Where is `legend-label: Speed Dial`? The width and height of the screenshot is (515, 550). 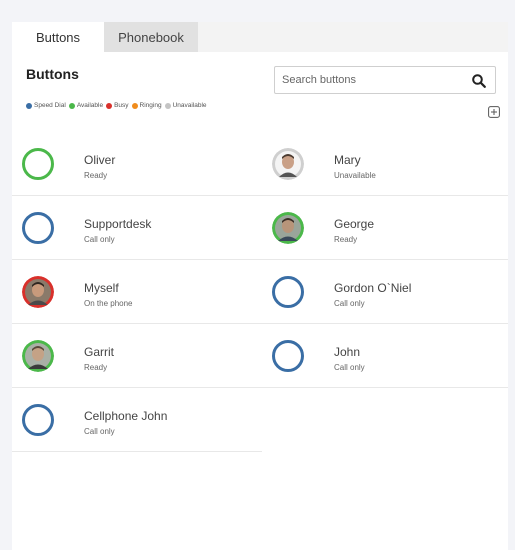
legend-label: Speed Dial is located at coordinates (50, 105).